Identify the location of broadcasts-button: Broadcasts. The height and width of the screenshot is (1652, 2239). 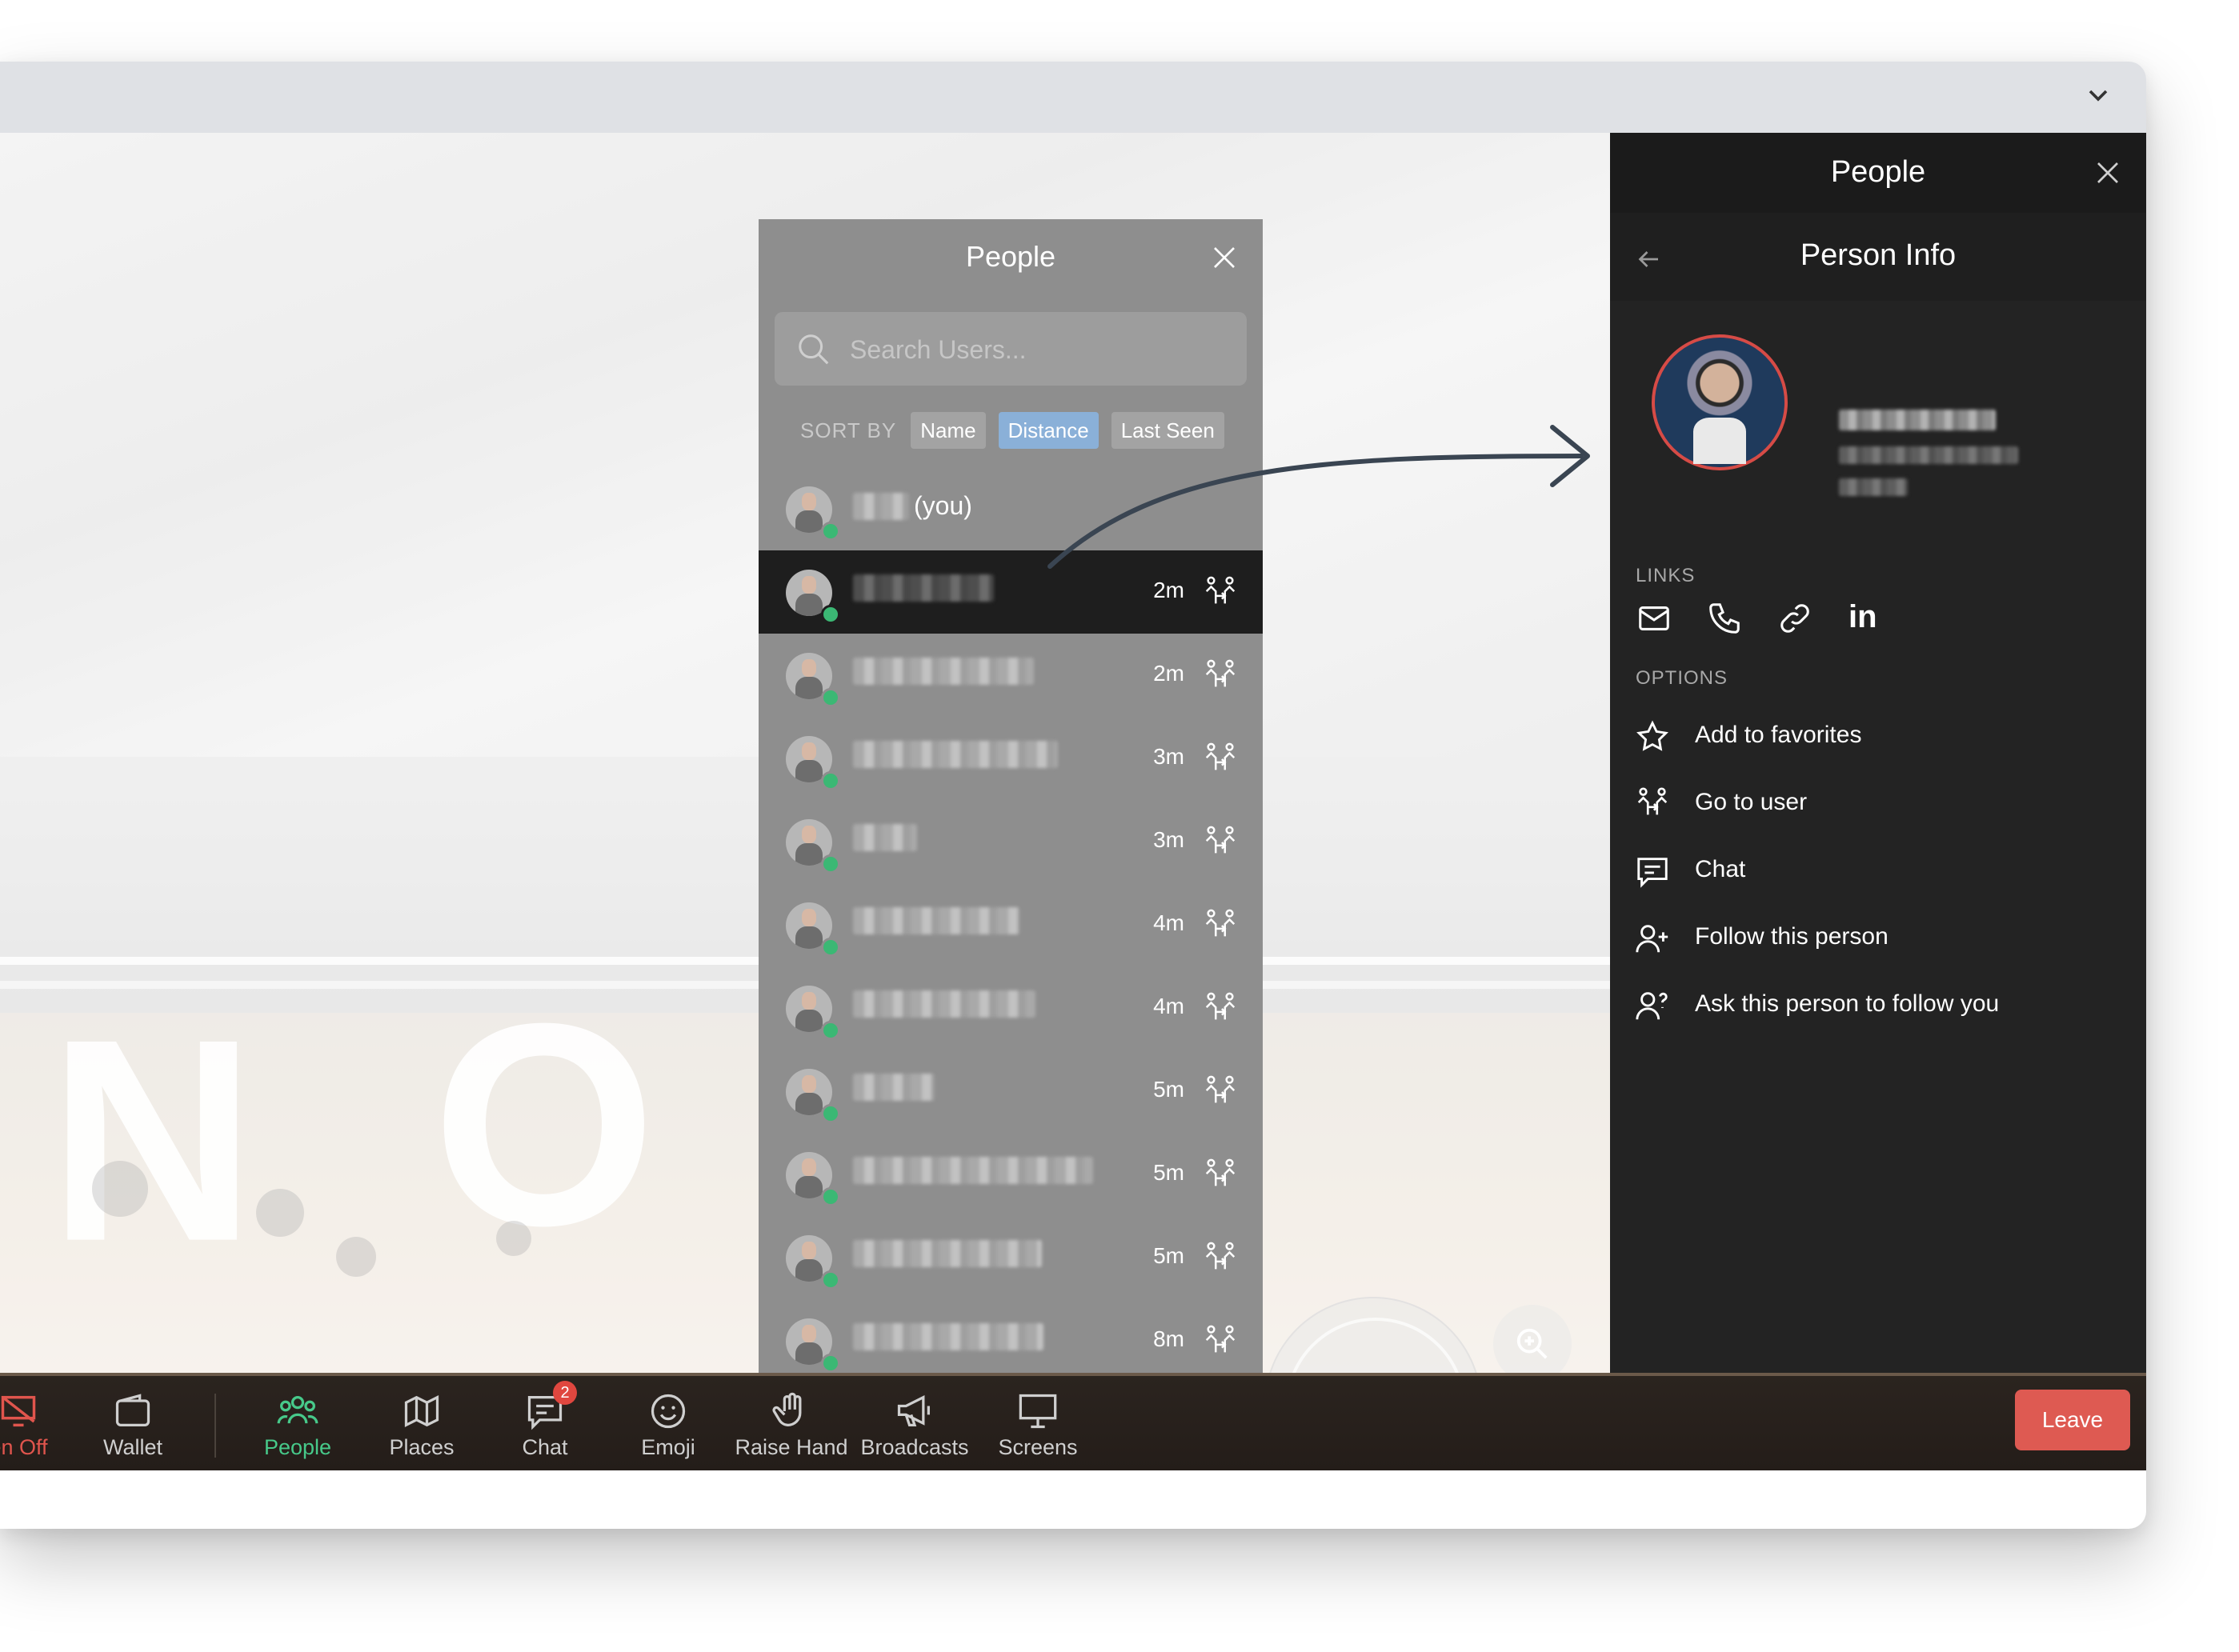
(915, 1423).